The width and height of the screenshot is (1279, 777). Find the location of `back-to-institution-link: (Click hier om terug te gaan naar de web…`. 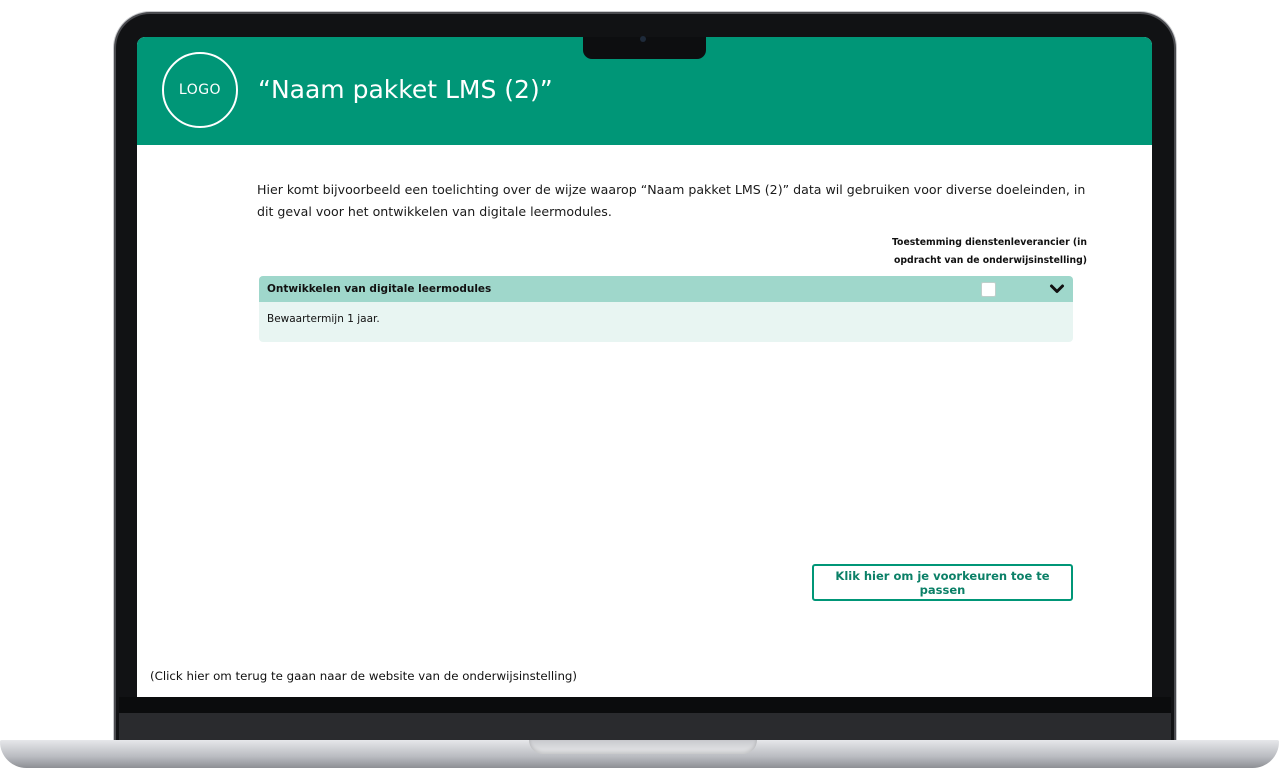

back-to-institution-link: (Click hier om terug te gaan naar de web… is located at coordinates (363, 676).